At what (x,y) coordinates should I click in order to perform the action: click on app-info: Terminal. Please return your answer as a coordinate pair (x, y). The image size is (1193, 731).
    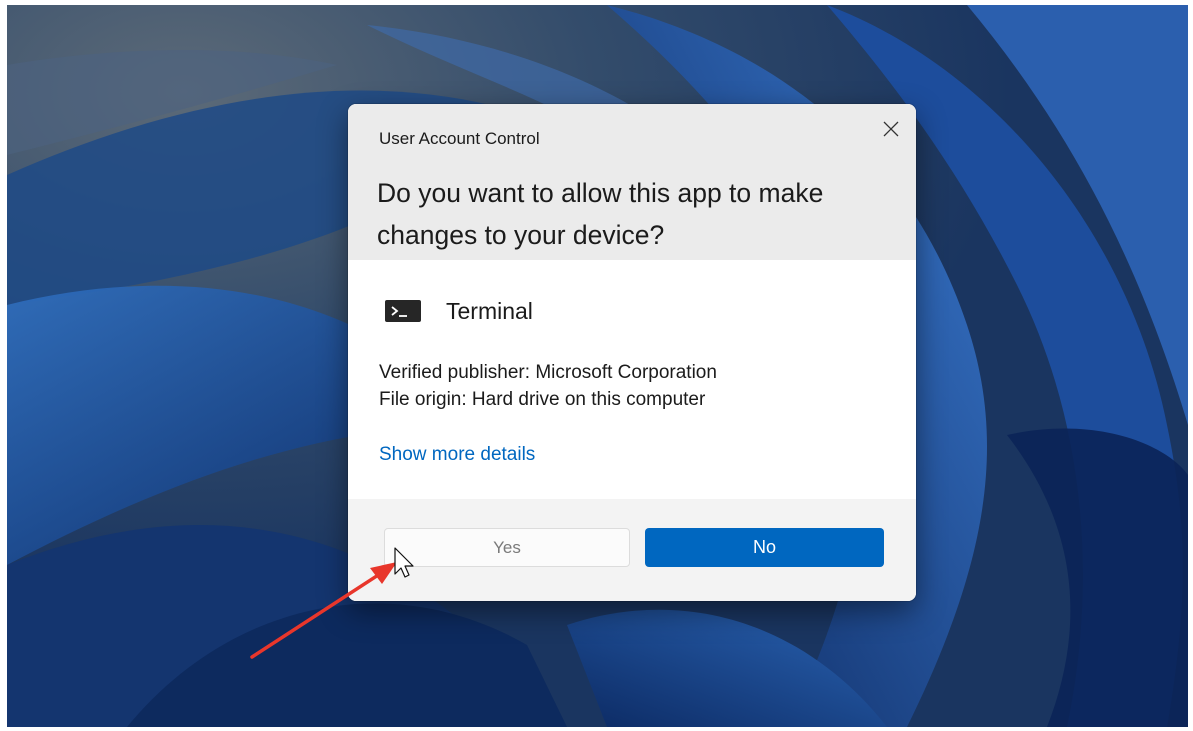
    Looking at the image, I should click on (459, 311).